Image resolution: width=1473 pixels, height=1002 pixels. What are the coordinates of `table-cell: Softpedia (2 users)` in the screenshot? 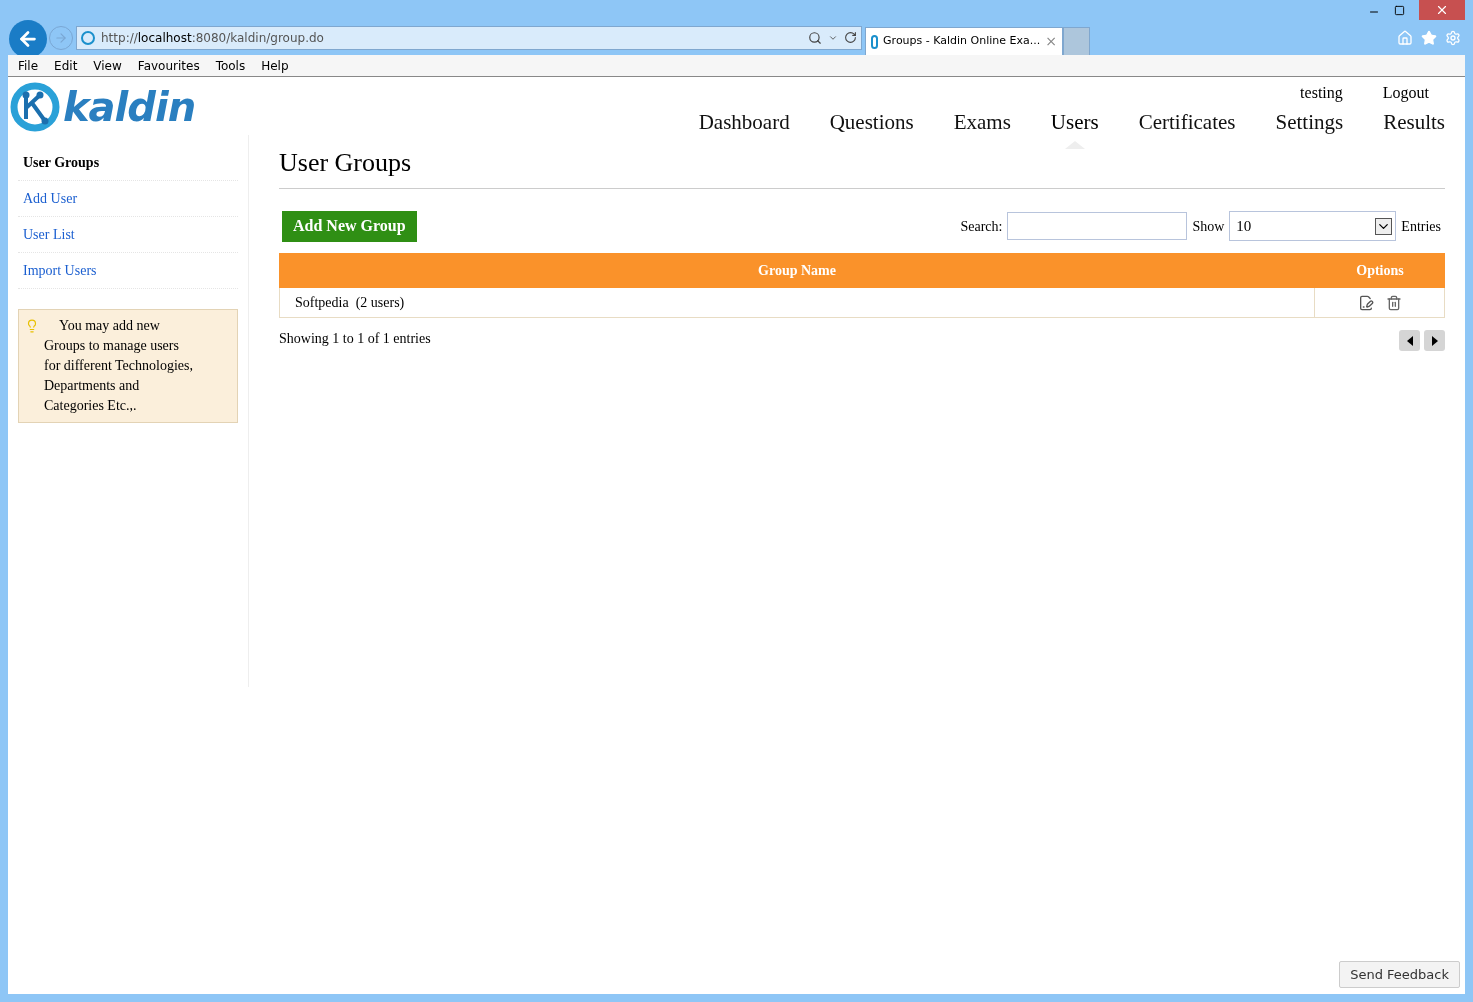 It's located at (797, 302).